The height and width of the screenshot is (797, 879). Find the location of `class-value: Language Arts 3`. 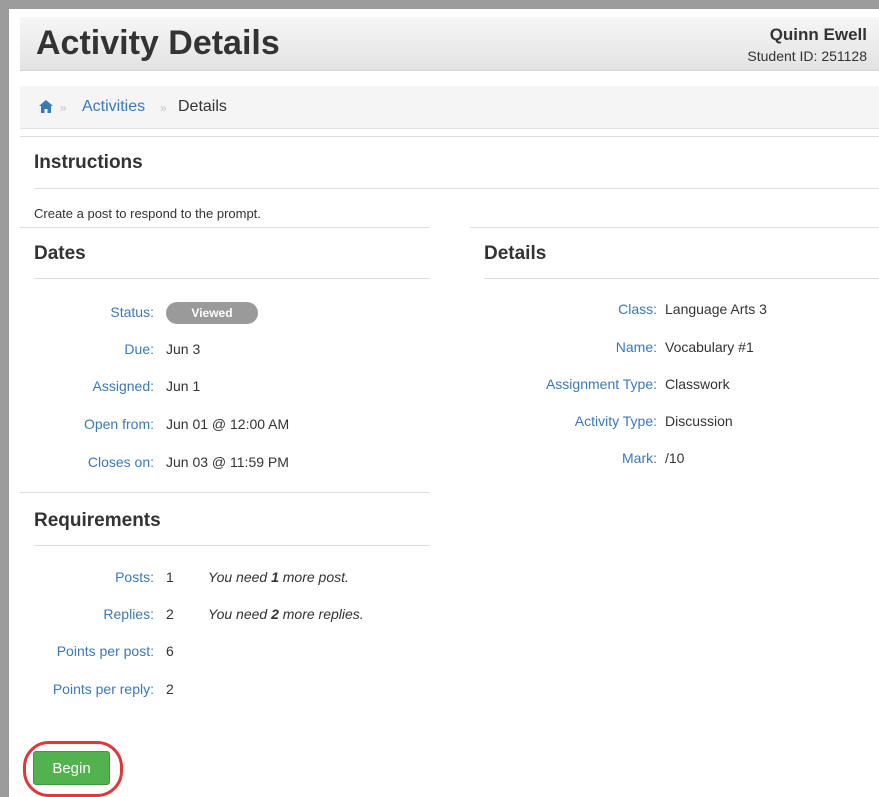

class-value: Language Arts 3 is located at coordinates (716, 309).